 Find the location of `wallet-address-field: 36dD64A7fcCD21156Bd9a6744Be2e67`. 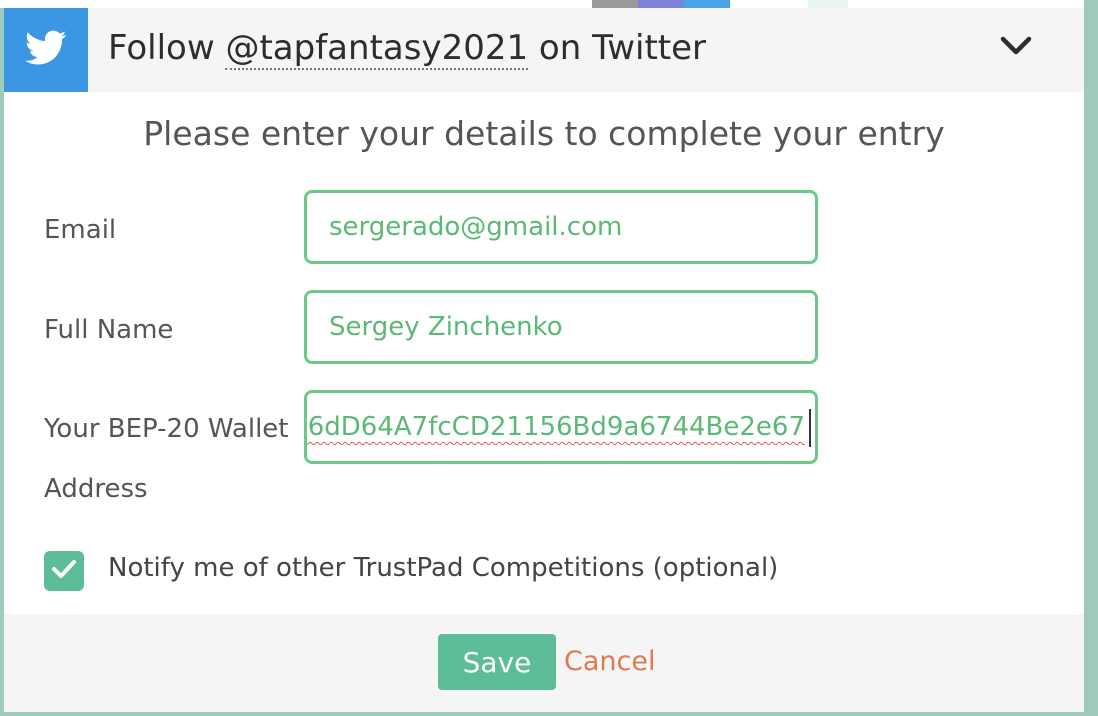

wallet-address-field: 36dD64A7fcCD21156Bd9a6744Be2e67 is located at coordinates (561, 427).